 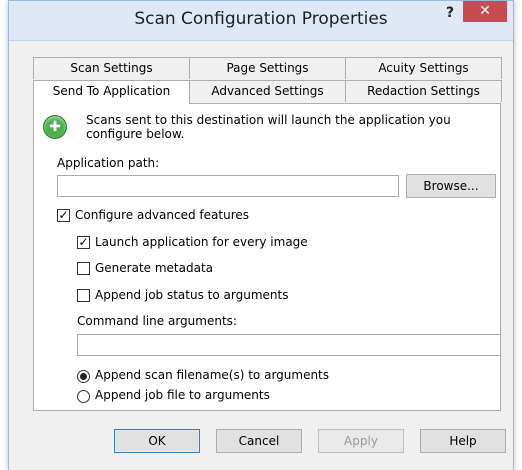 I want to click on configure-advanced-label: Configure advanced features, so click(x=162, y=215).